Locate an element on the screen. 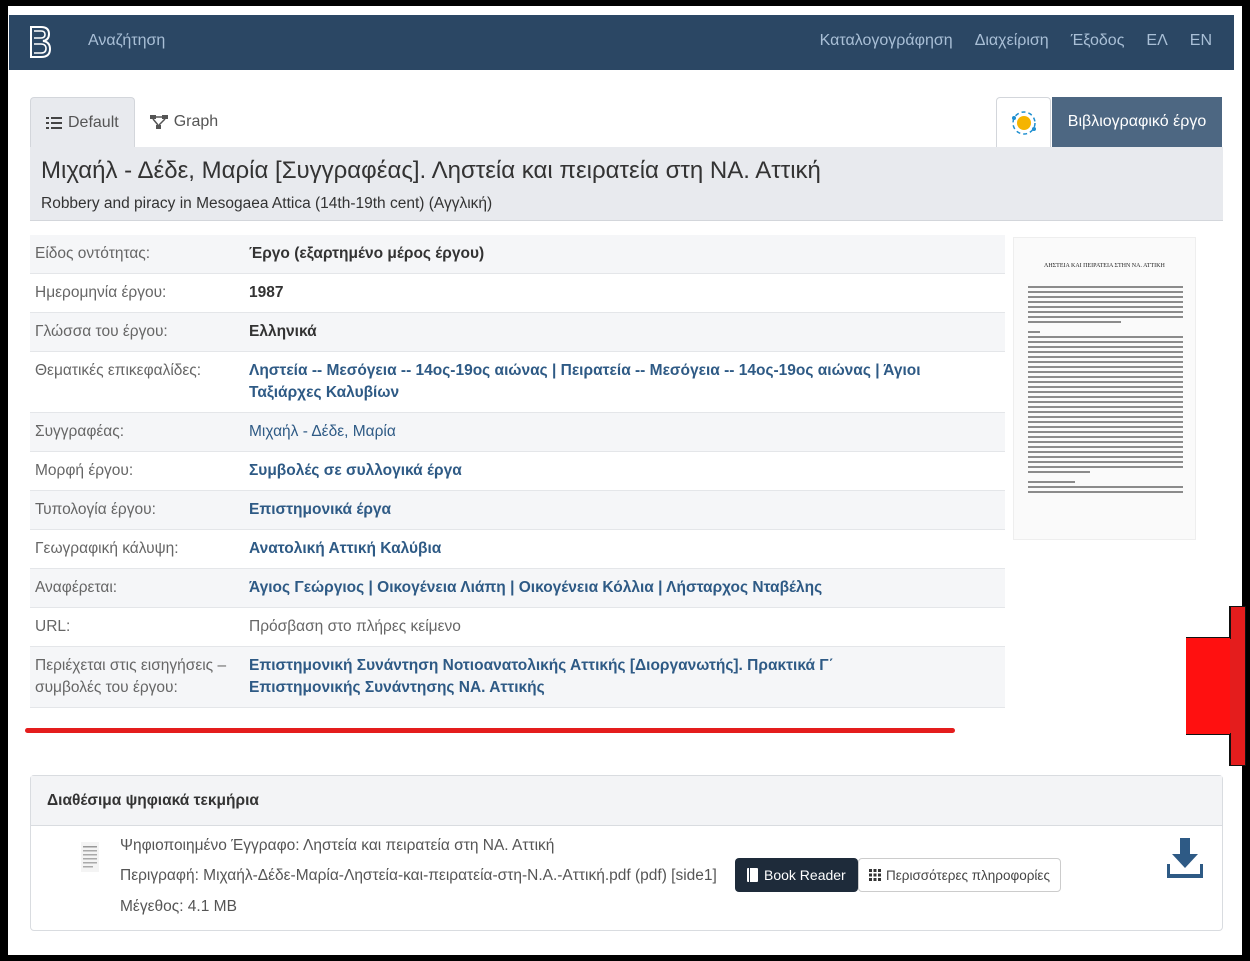 Image resolution: width=1250 pixels, height=961 pixels. metadata-row: Μορφή έργου: Συμβολές σε συλλογικά έργα is located at coordinates (517, 471).